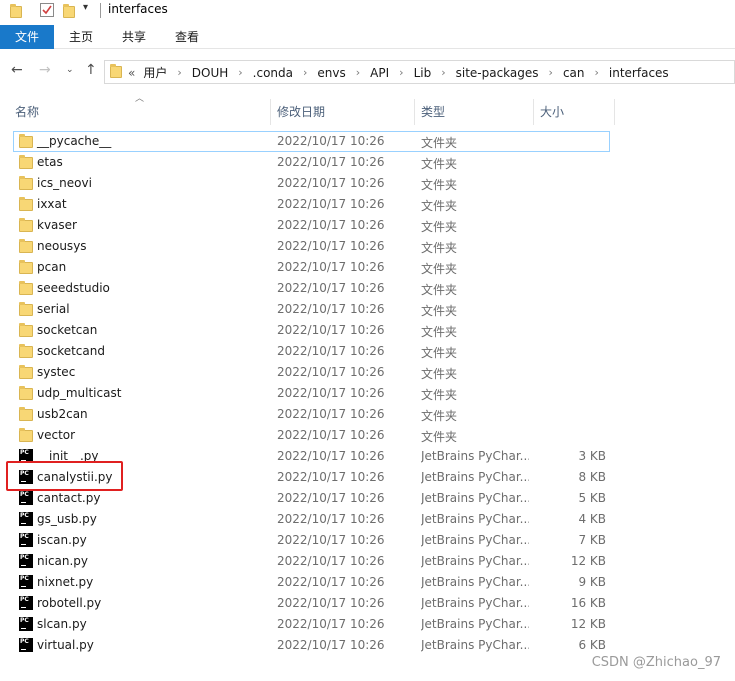  I want to click on file-row: socketcand 2022/10/17 10:26 文件夹, so click(367, 351).